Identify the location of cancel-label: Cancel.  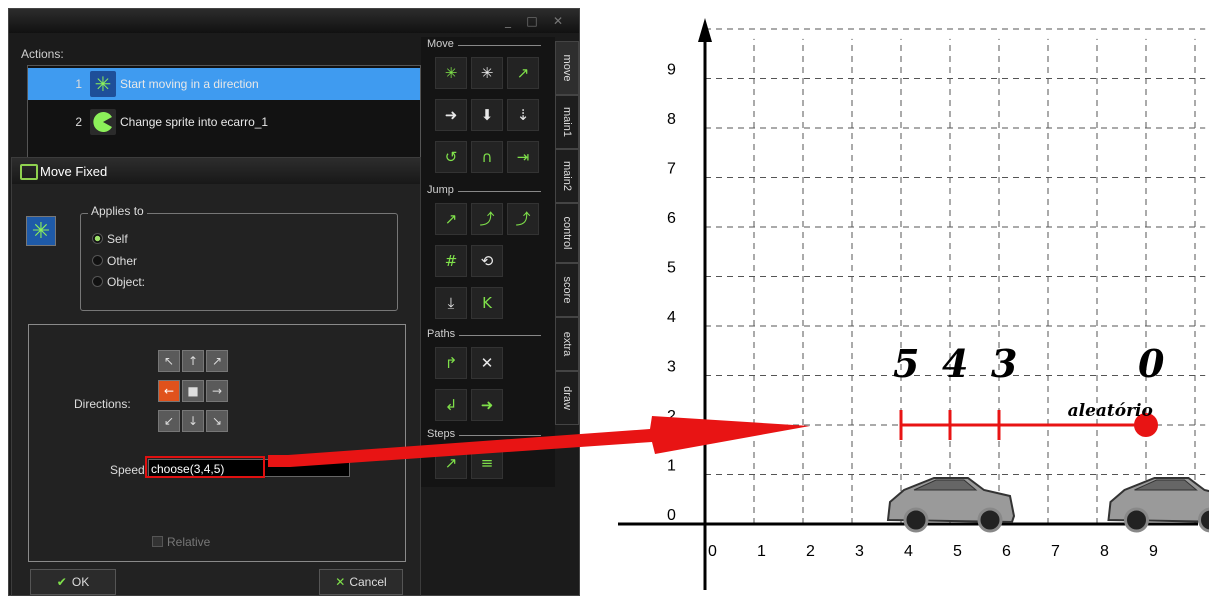
(368, 582).